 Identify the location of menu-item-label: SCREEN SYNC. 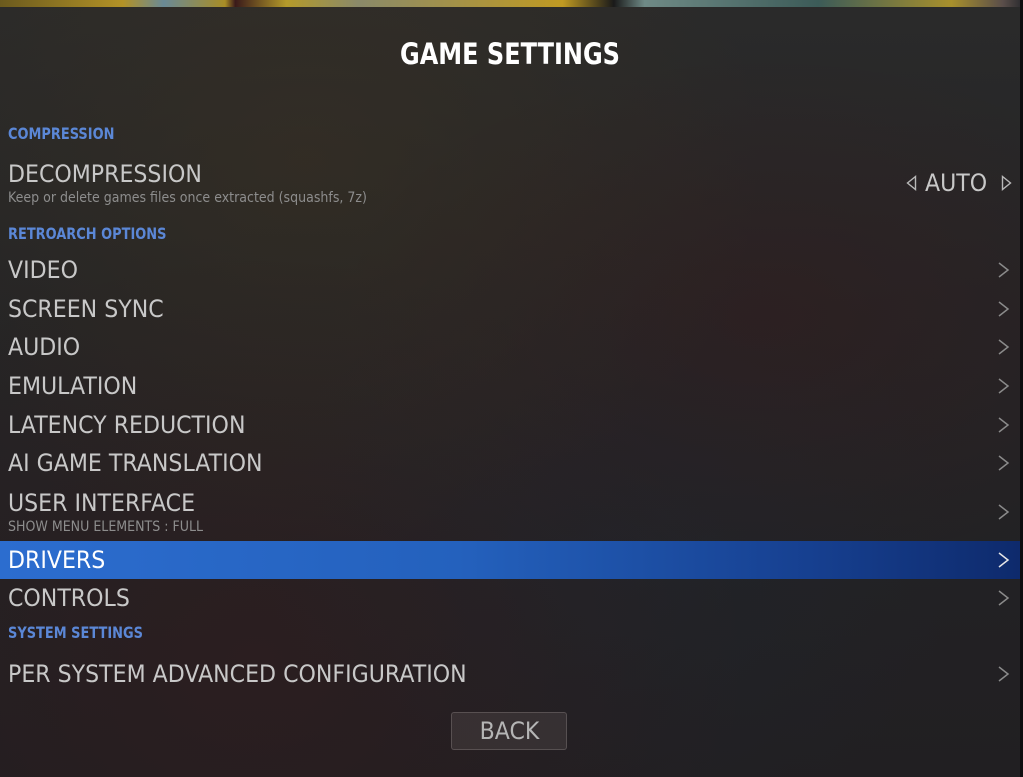
(86, 308).